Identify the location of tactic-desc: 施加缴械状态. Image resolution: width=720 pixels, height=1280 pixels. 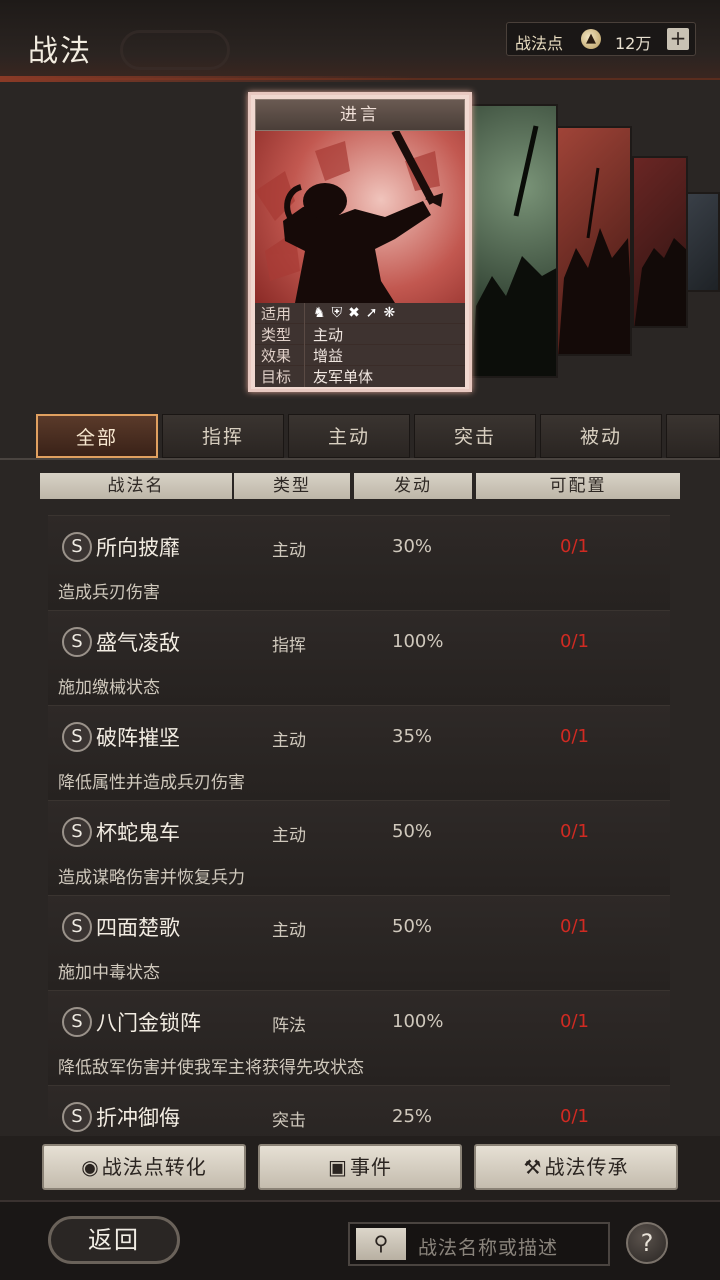
(109, 688).